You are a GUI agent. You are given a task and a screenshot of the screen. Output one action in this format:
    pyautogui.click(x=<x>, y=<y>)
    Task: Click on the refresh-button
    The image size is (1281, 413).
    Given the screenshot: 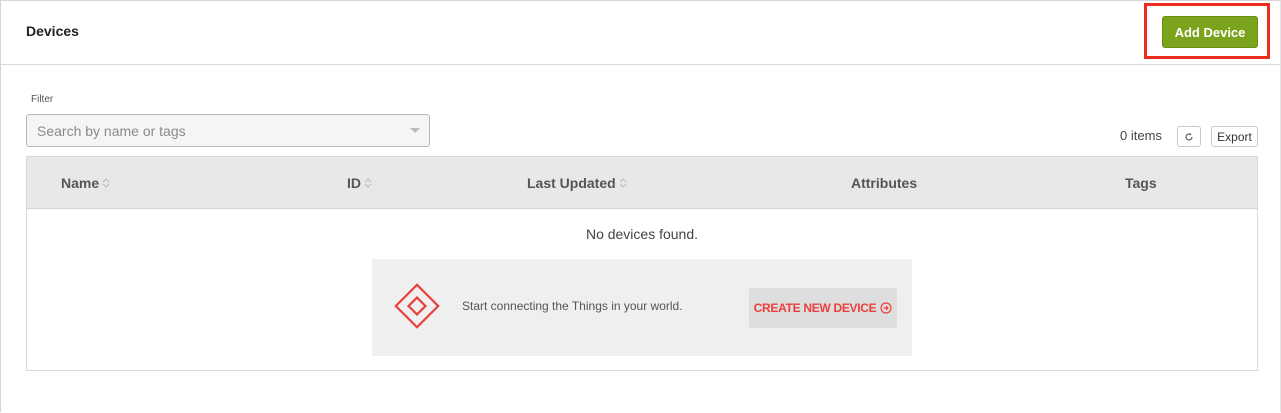 What is the action you would take?
    pyautogui.click(x=1189, y=136)
    